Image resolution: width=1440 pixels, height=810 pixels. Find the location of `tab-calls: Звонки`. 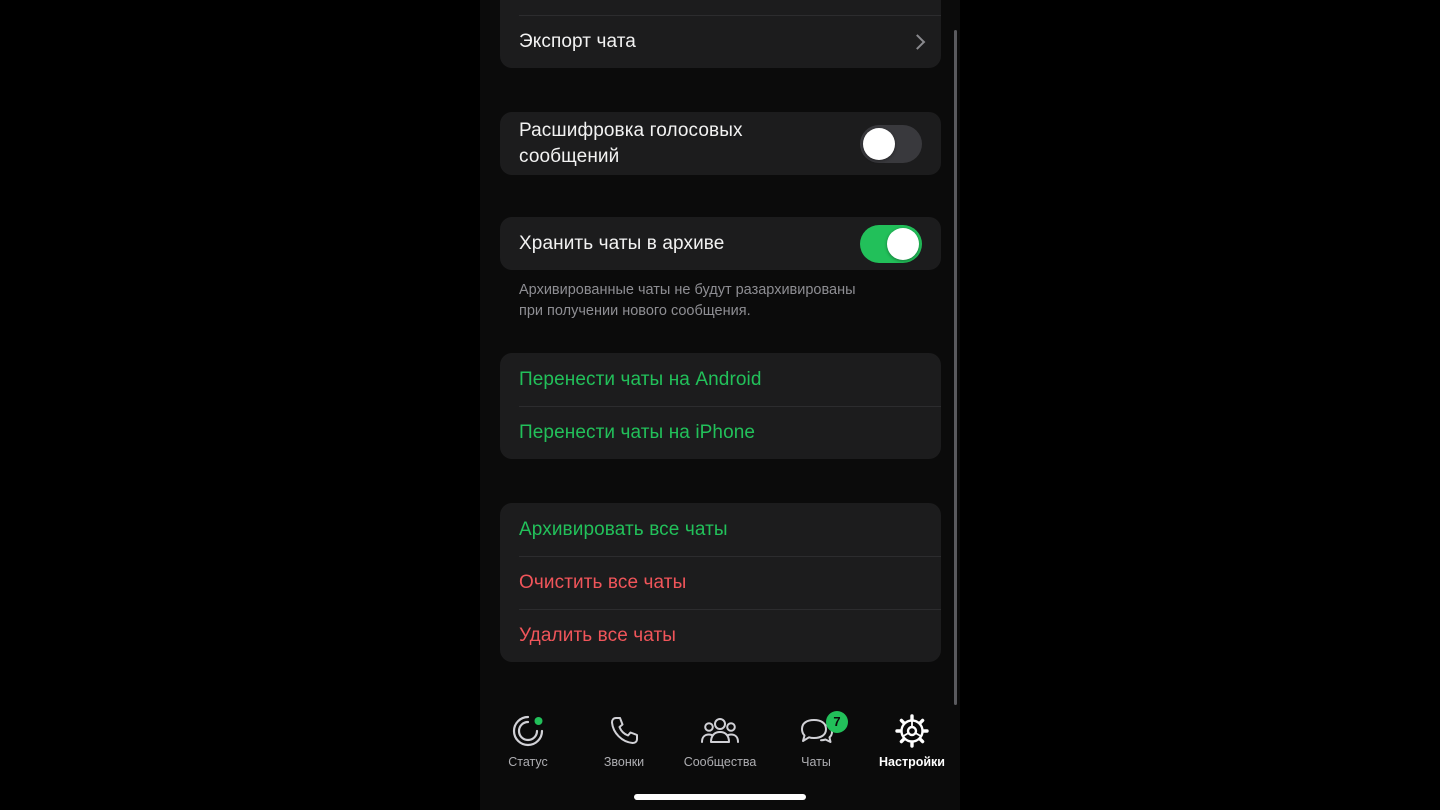

tab-calls: Звонки is located at coordinates (624, 743).